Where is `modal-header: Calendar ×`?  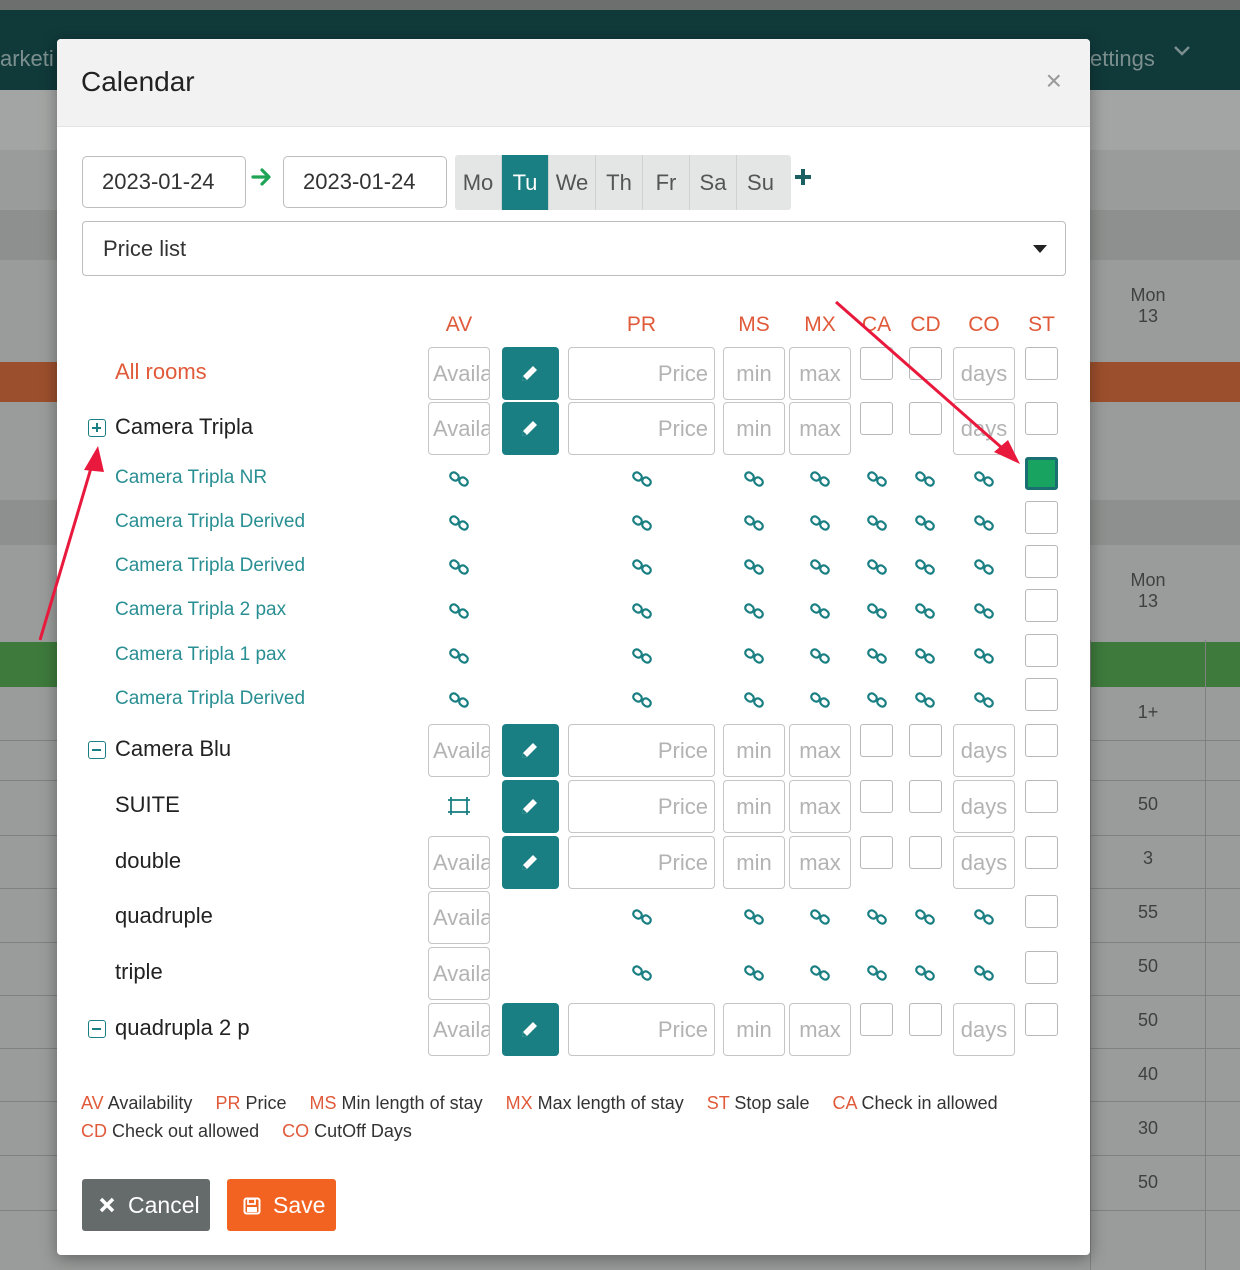
modal-header: Calendar × is located at coordinates (573, 83).